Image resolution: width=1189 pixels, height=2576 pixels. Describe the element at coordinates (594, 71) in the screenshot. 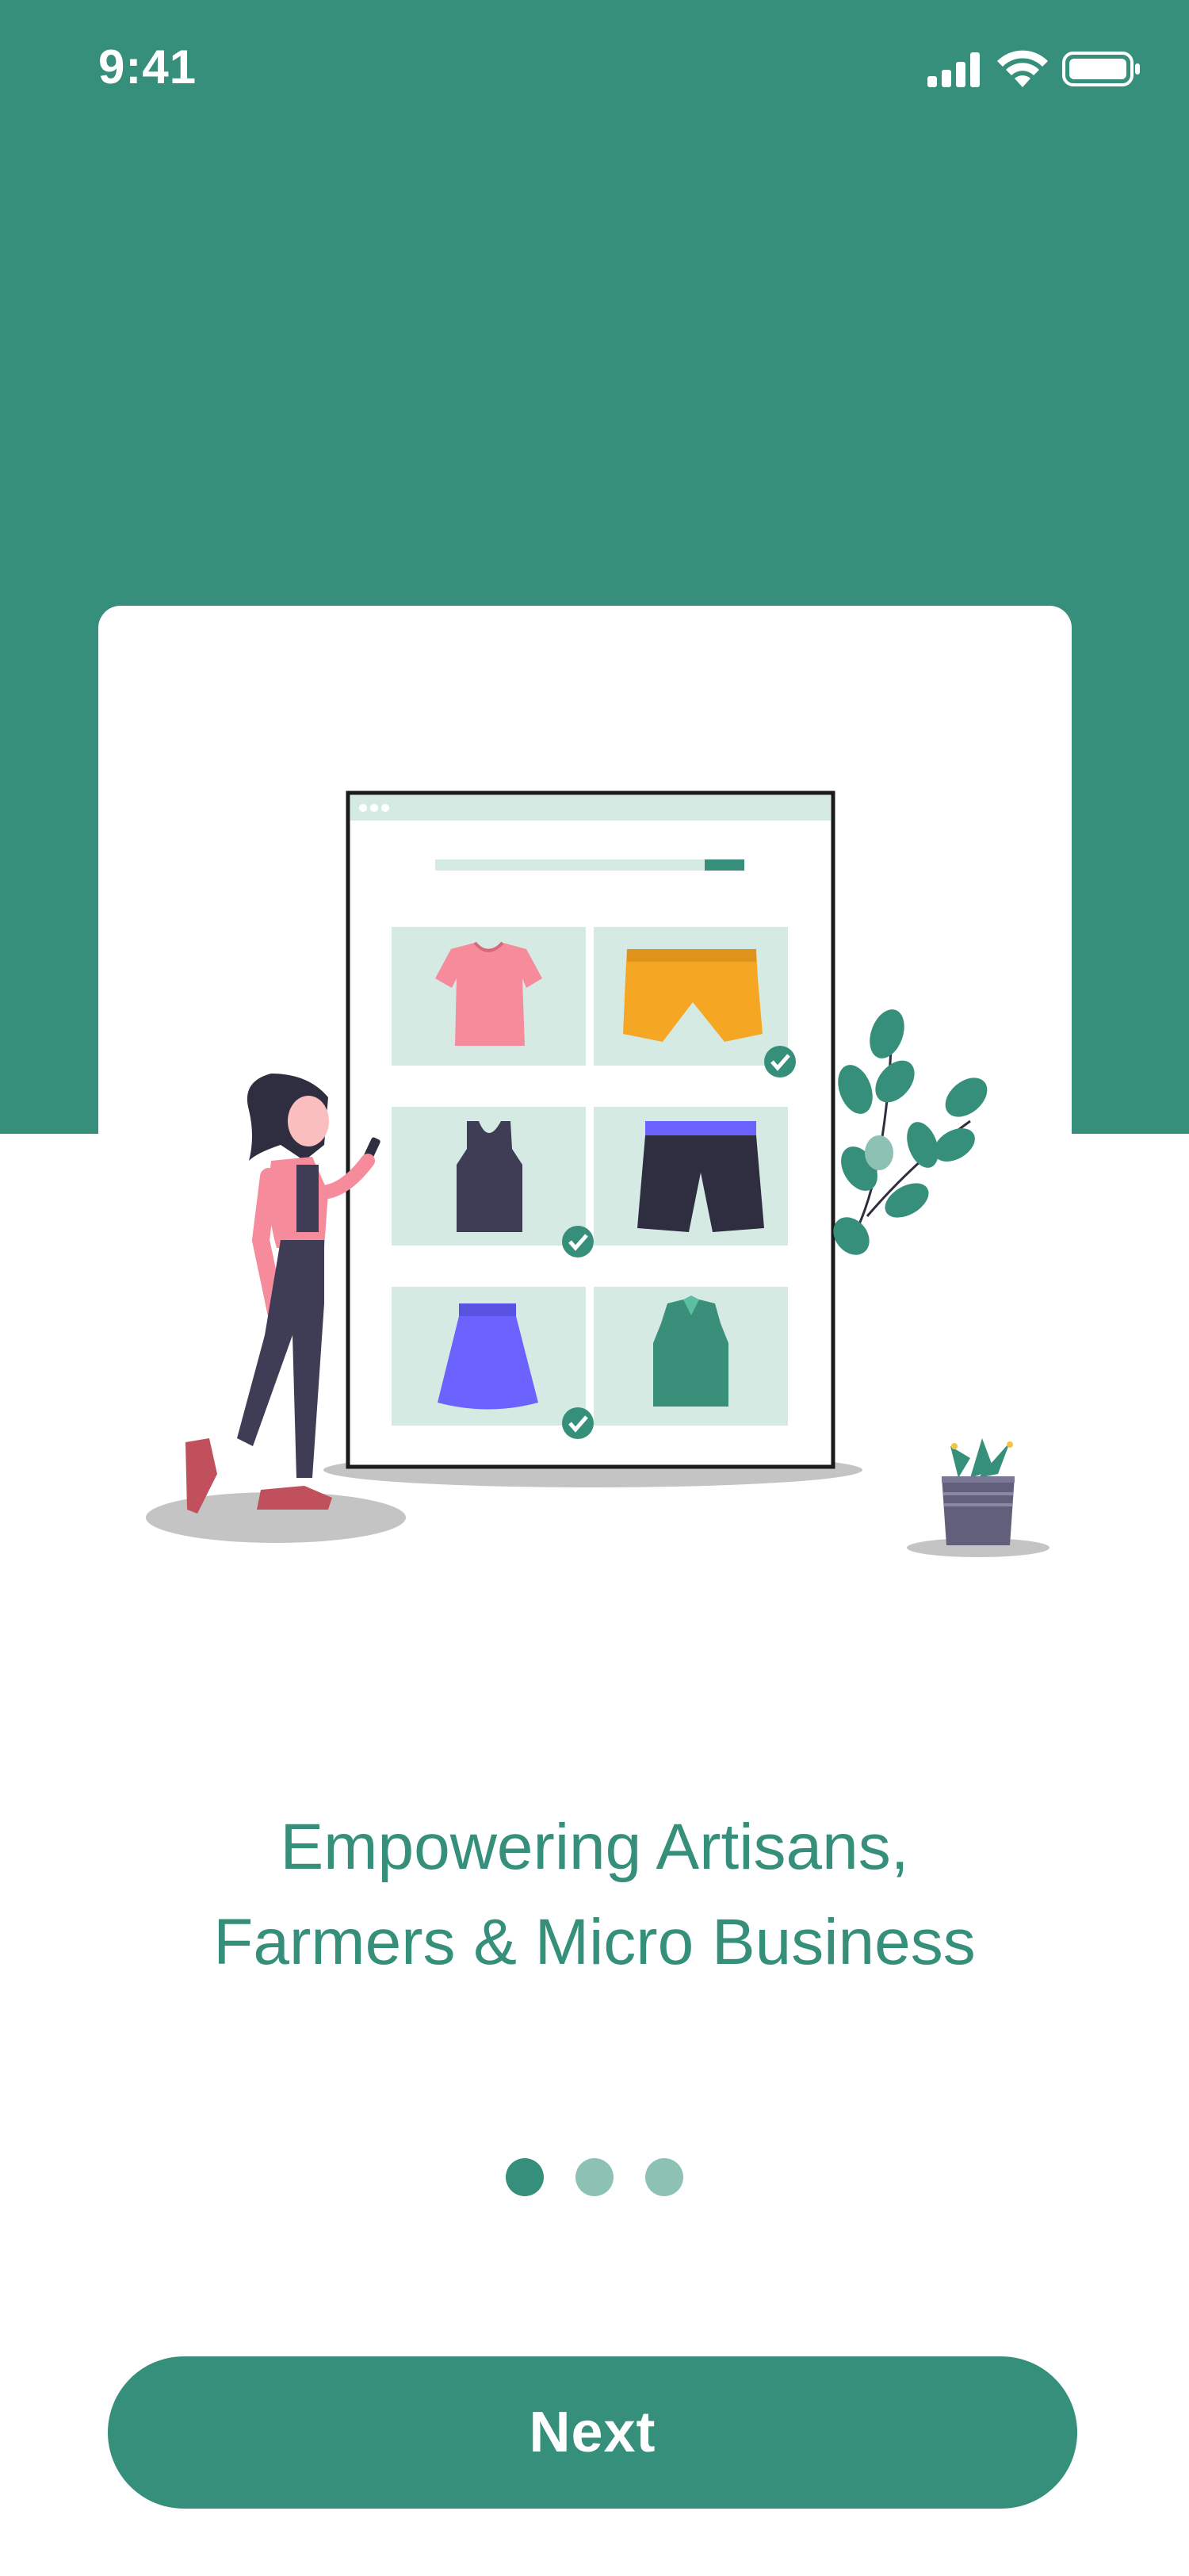

I see `status-bar: 9:41` at that location.